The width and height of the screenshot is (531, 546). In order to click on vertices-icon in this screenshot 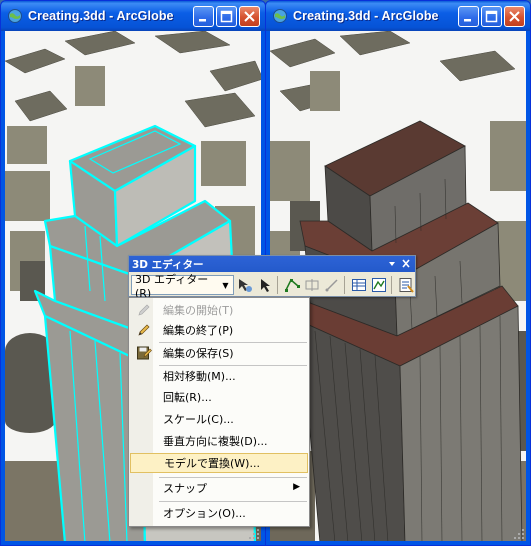, I will do `click(293, 285)`.